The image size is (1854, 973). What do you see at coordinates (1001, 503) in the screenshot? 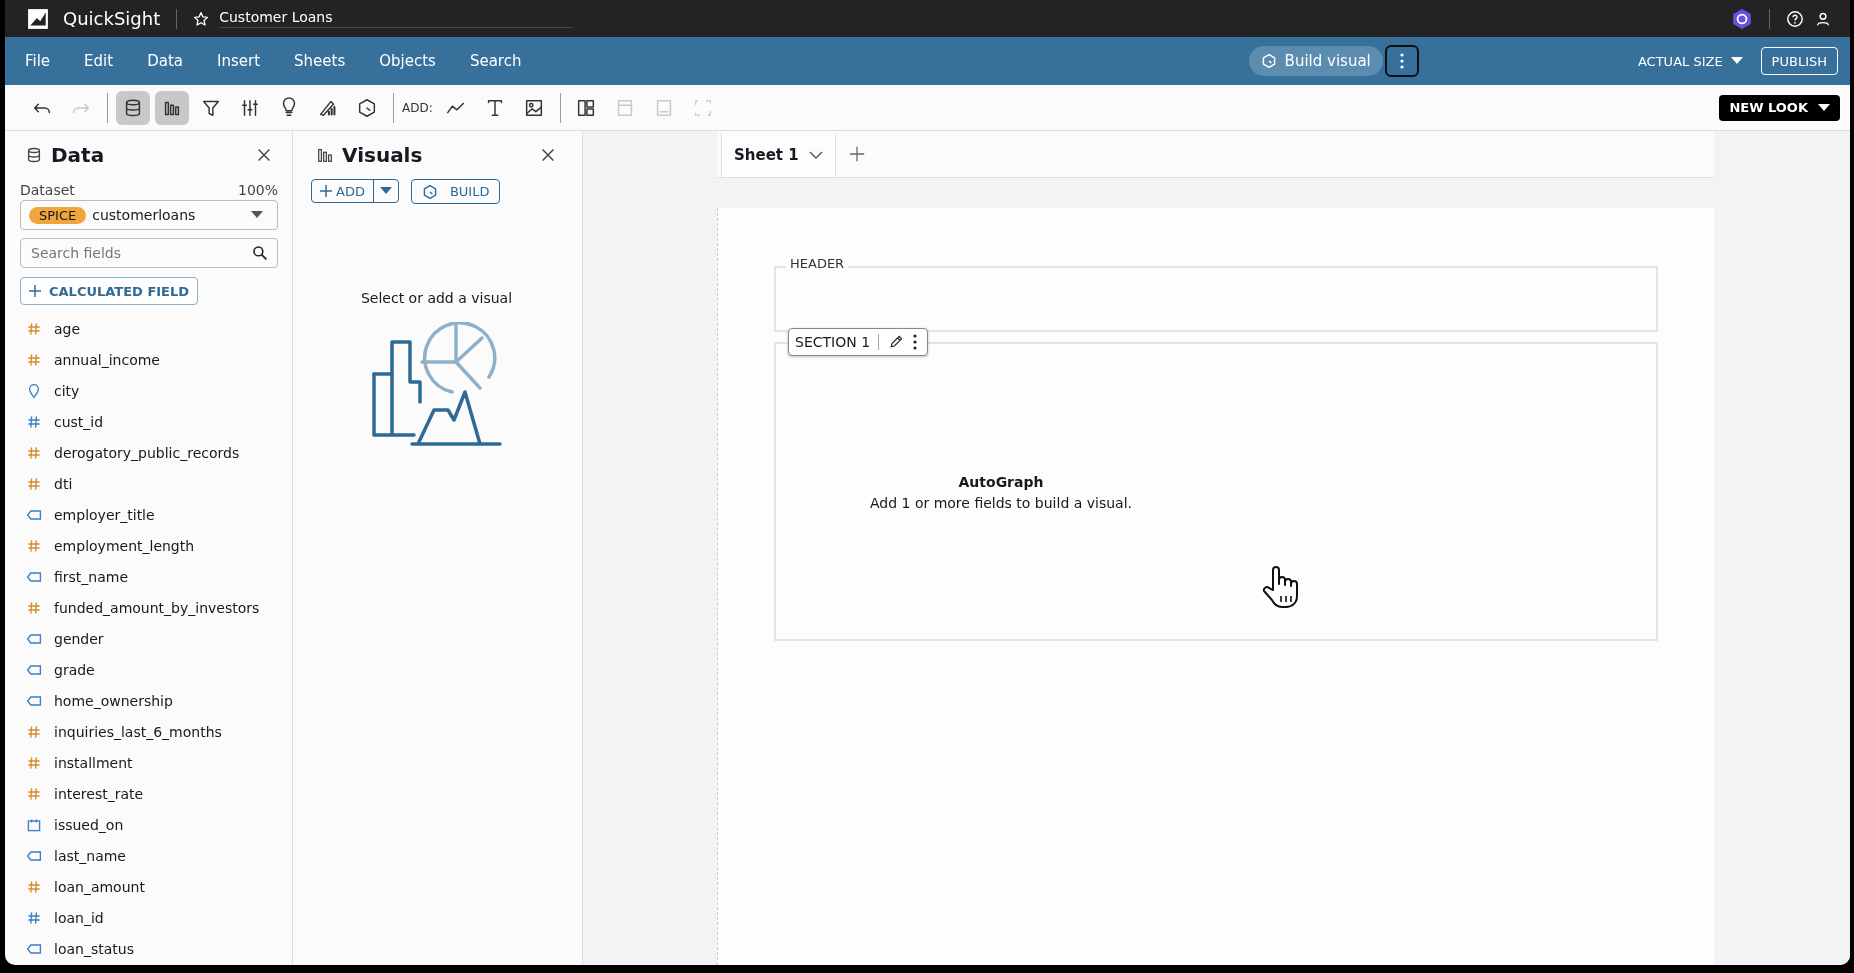
I see `autograph-hint: Add 1 or more fields to build a visual.` at bounding box center [1001, 503].